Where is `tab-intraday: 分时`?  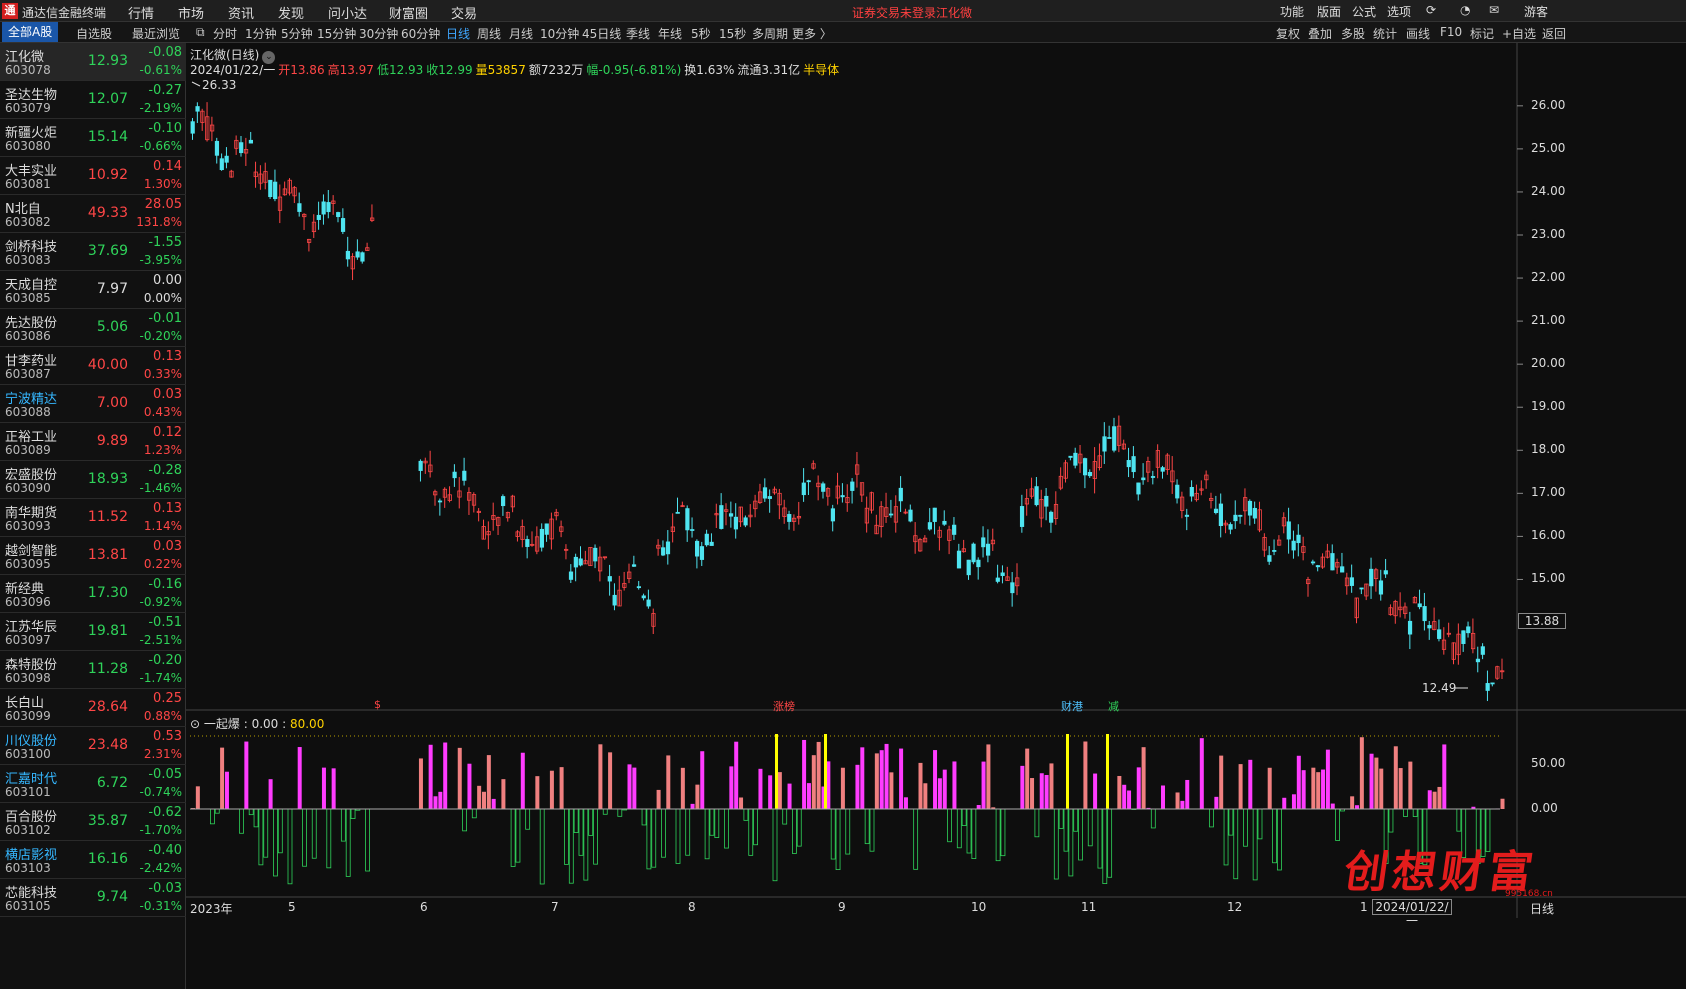 tab-intraday: 分时 is located at coordinates (225, 33).